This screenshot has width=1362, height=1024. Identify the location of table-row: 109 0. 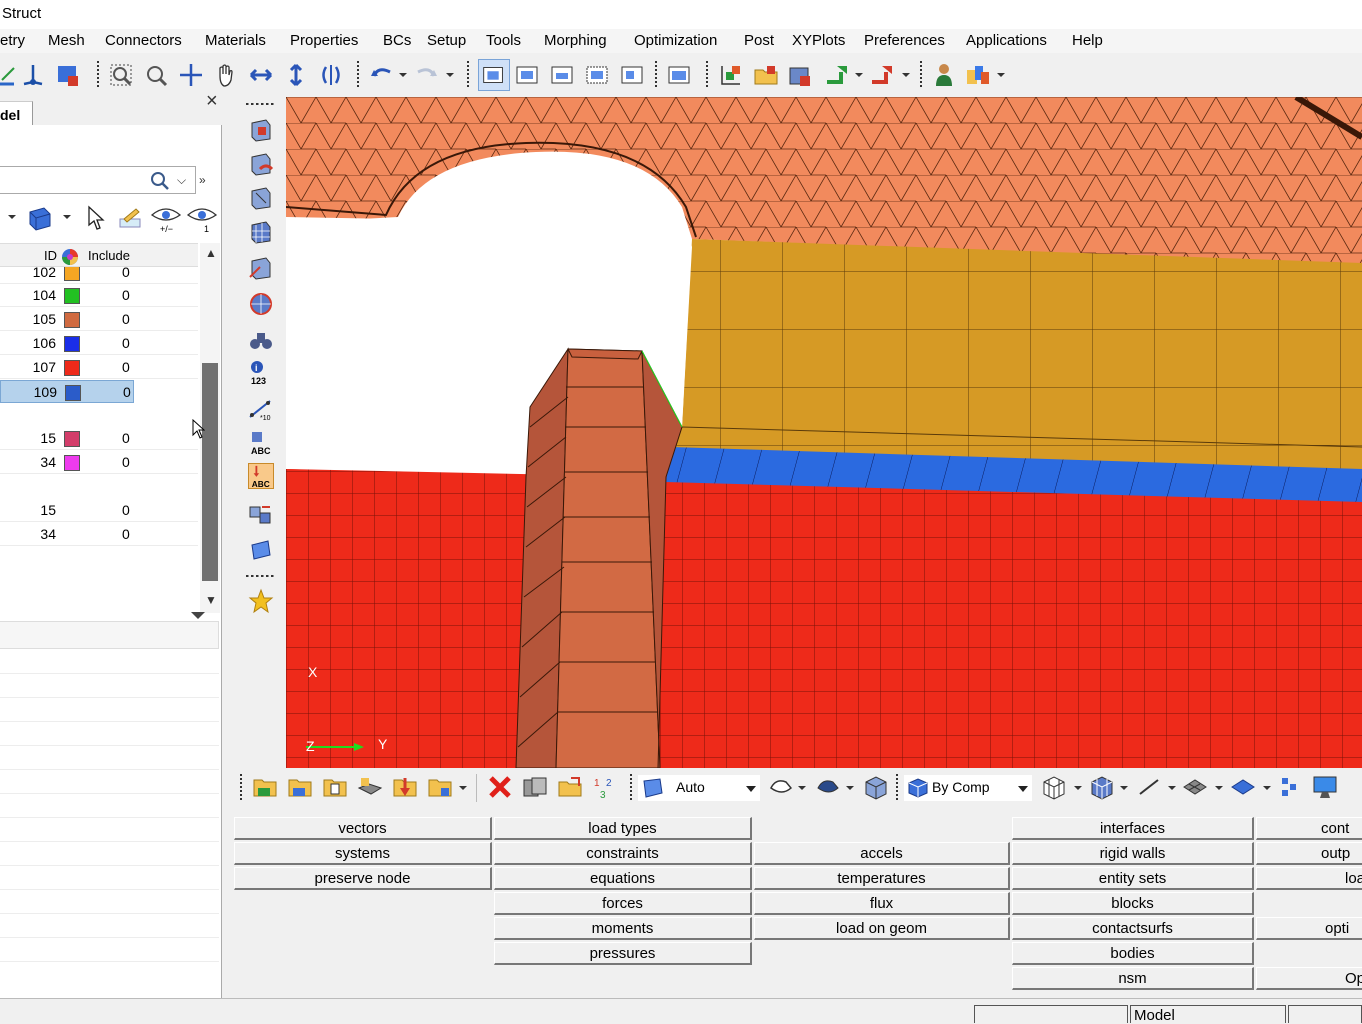
(67, 391).